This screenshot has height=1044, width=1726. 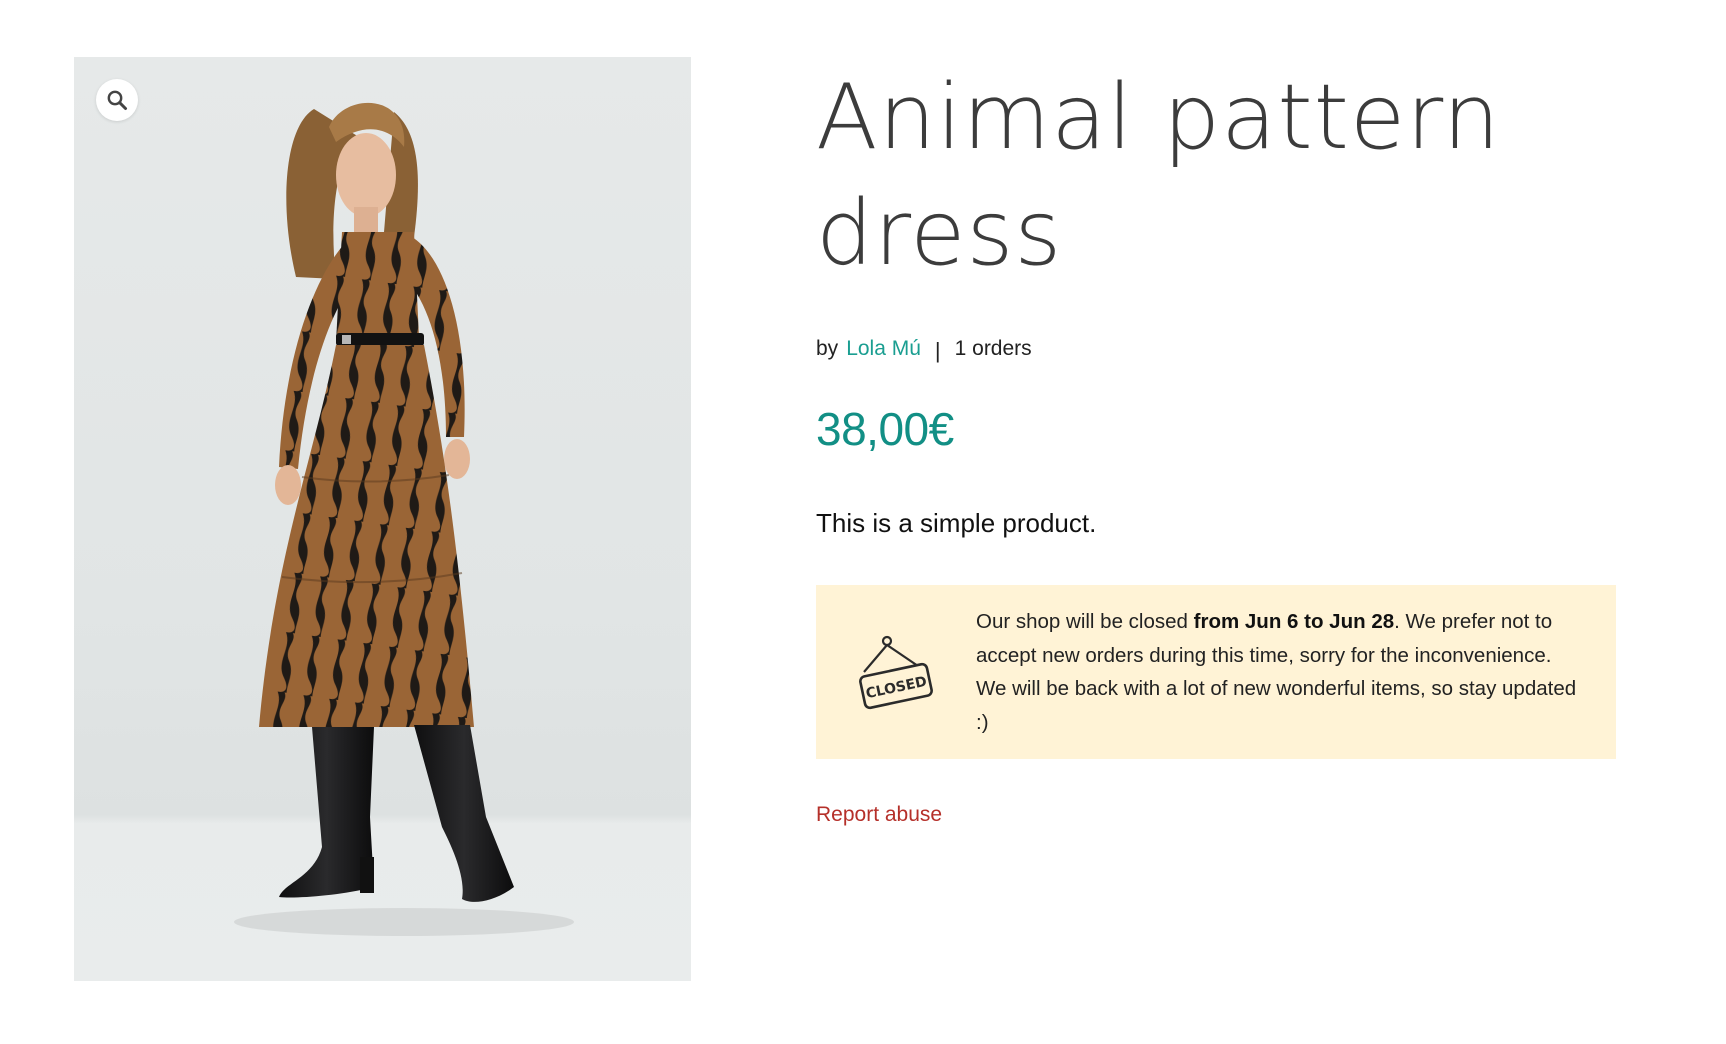 I want to click on product-title: Animal pattern dress, so click(x=1158, y=175).